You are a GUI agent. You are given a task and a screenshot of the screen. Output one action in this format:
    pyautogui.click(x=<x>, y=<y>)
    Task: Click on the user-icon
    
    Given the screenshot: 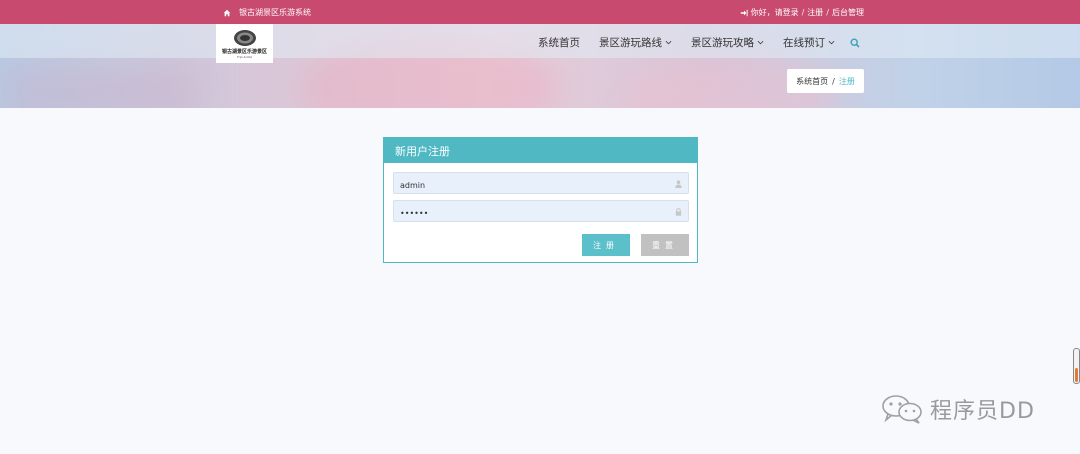 What is the action you would take?
    pyautogui.click(x=678, y=184)
    